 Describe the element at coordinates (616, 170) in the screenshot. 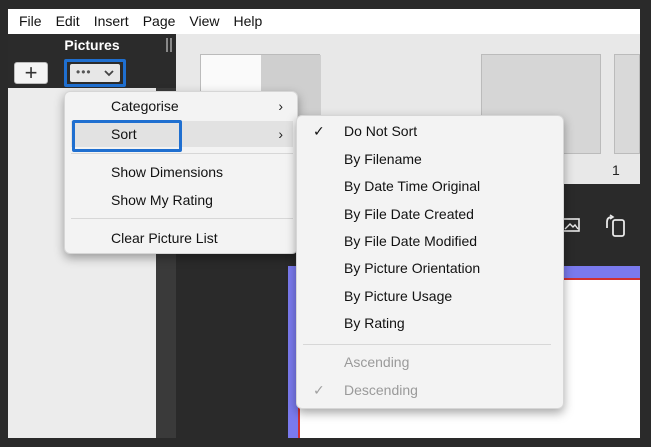

I see `thumbnail-page-number: 1` at that location.